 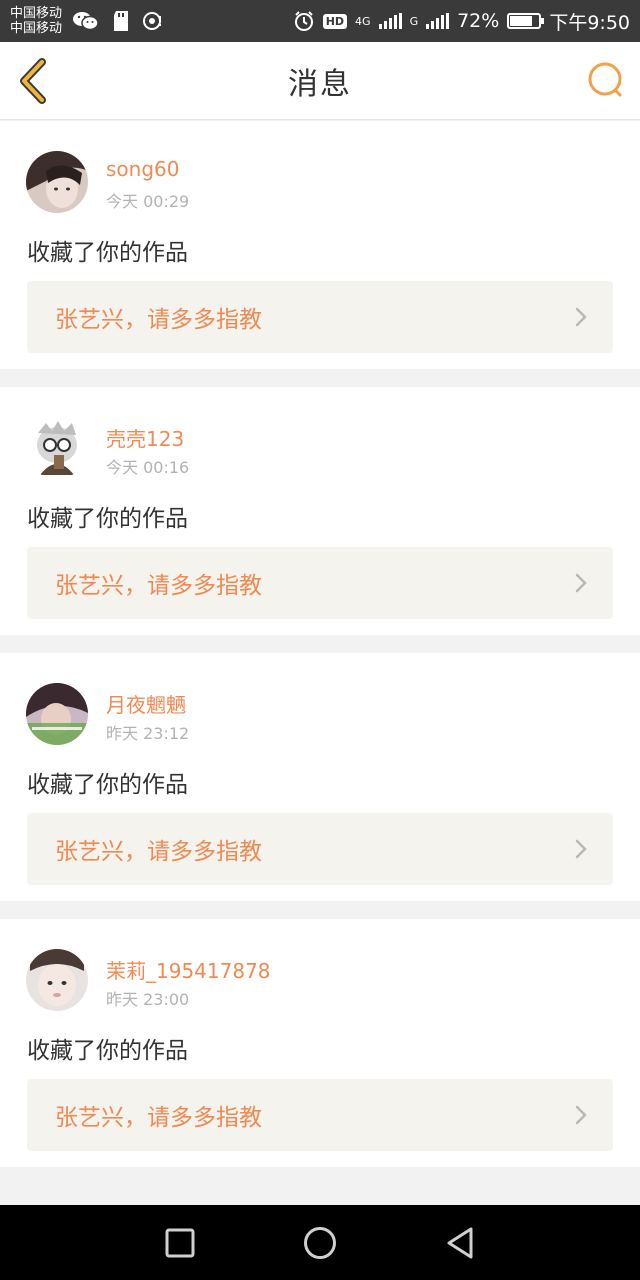 I want to click on triangle-back-icon, so click(x=460, y=1242).